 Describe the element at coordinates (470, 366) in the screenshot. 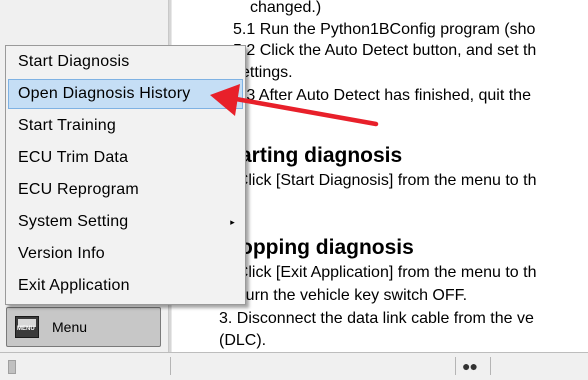

I see `status-indicator-icon: ●●` at that location.